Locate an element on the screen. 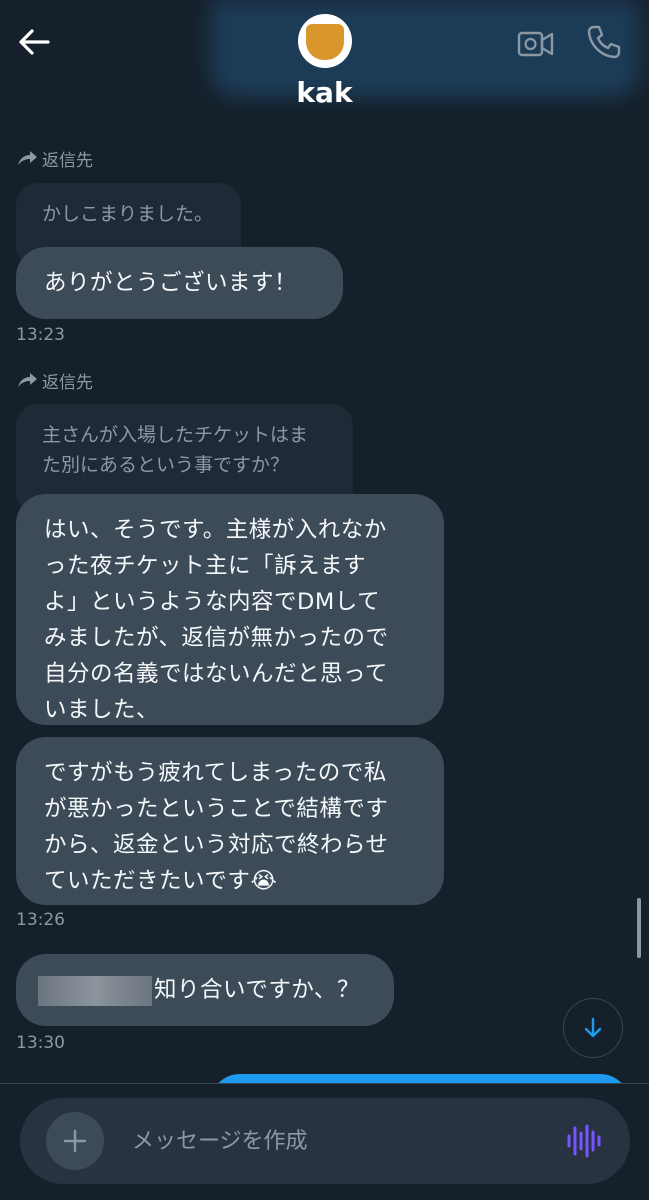  quoted-line: た別にあるという事ですか？ is located at coordinates (166, 465).